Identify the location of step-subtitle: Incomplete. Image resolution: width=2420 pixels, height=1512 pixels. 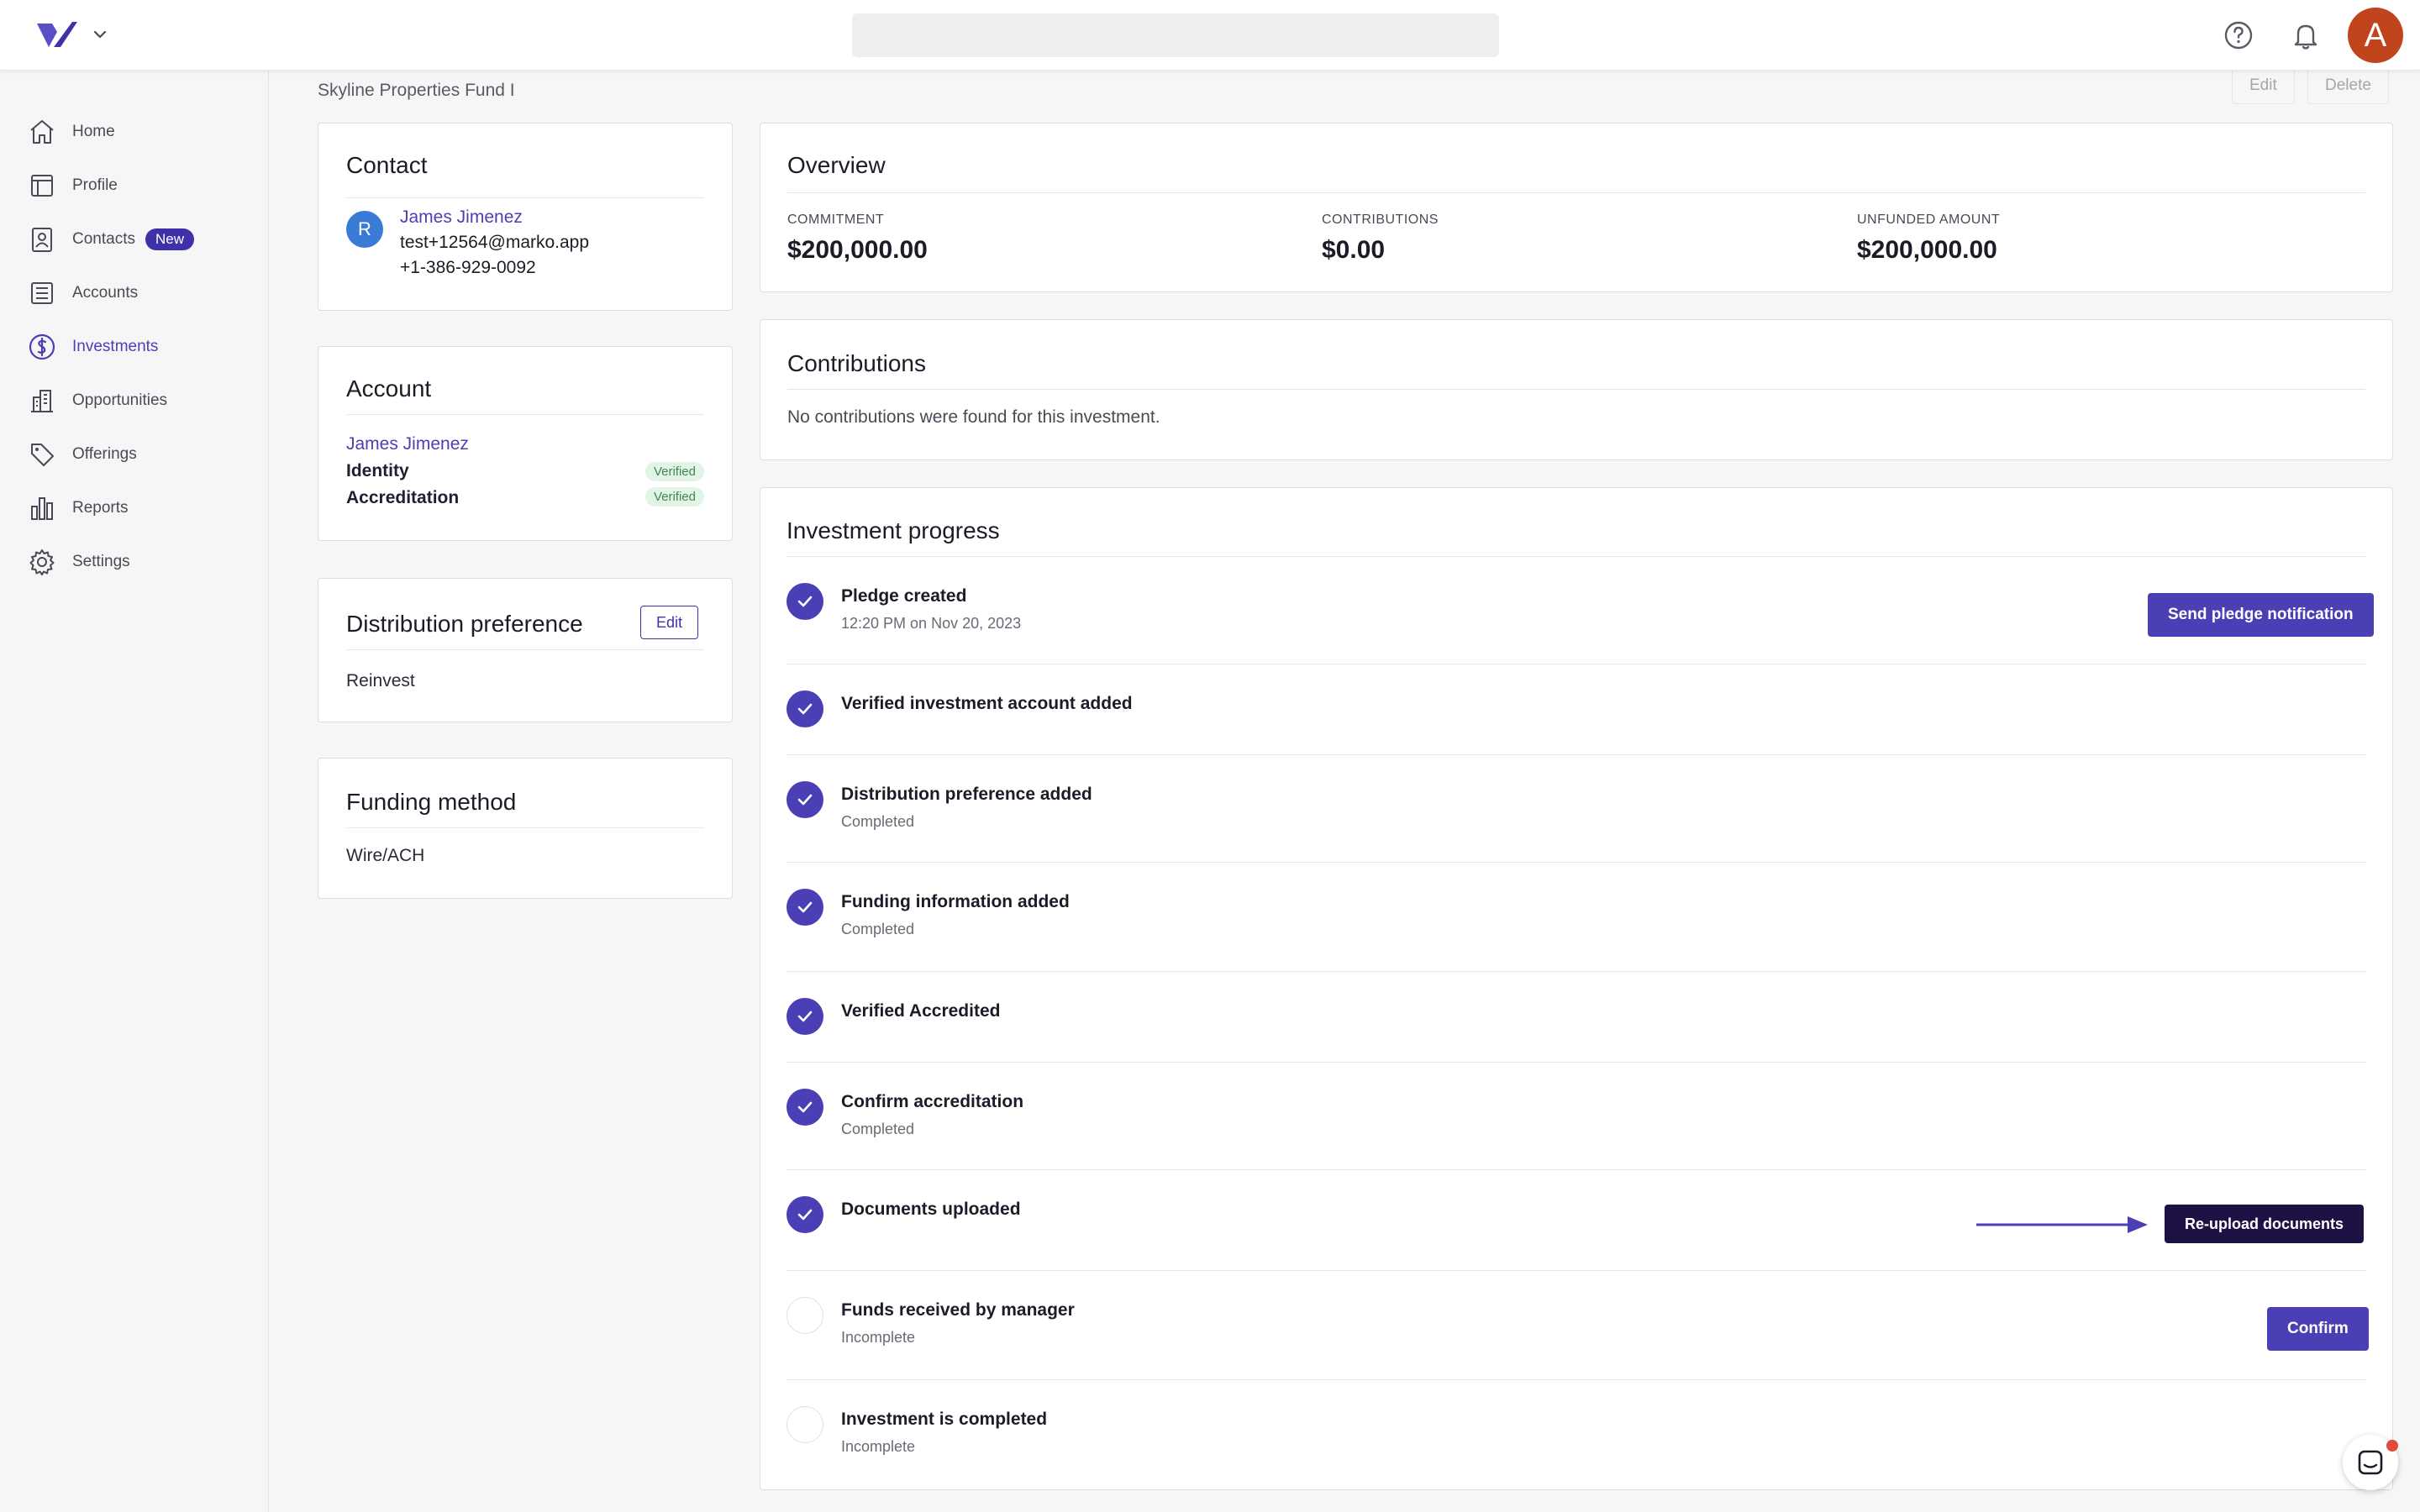
(878, 1446).